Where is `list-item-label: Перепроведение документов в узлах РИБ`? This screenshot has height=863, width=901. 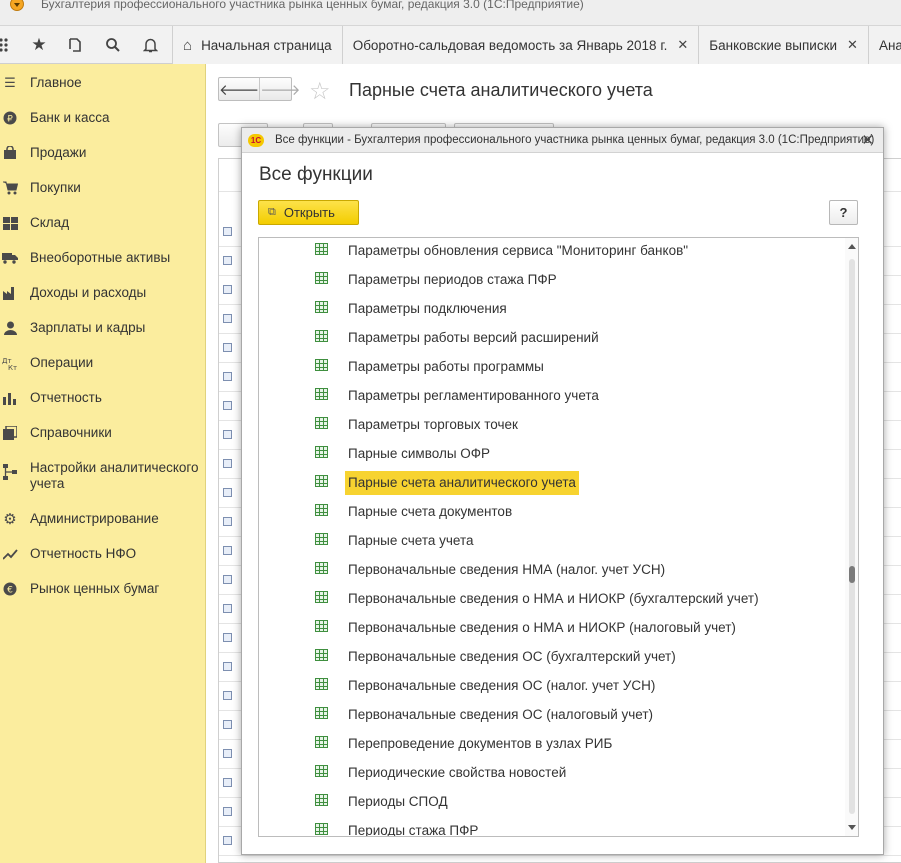
list-item-label: Перепроведение документов в узлах РИБ is located at coordinates (480, 743).